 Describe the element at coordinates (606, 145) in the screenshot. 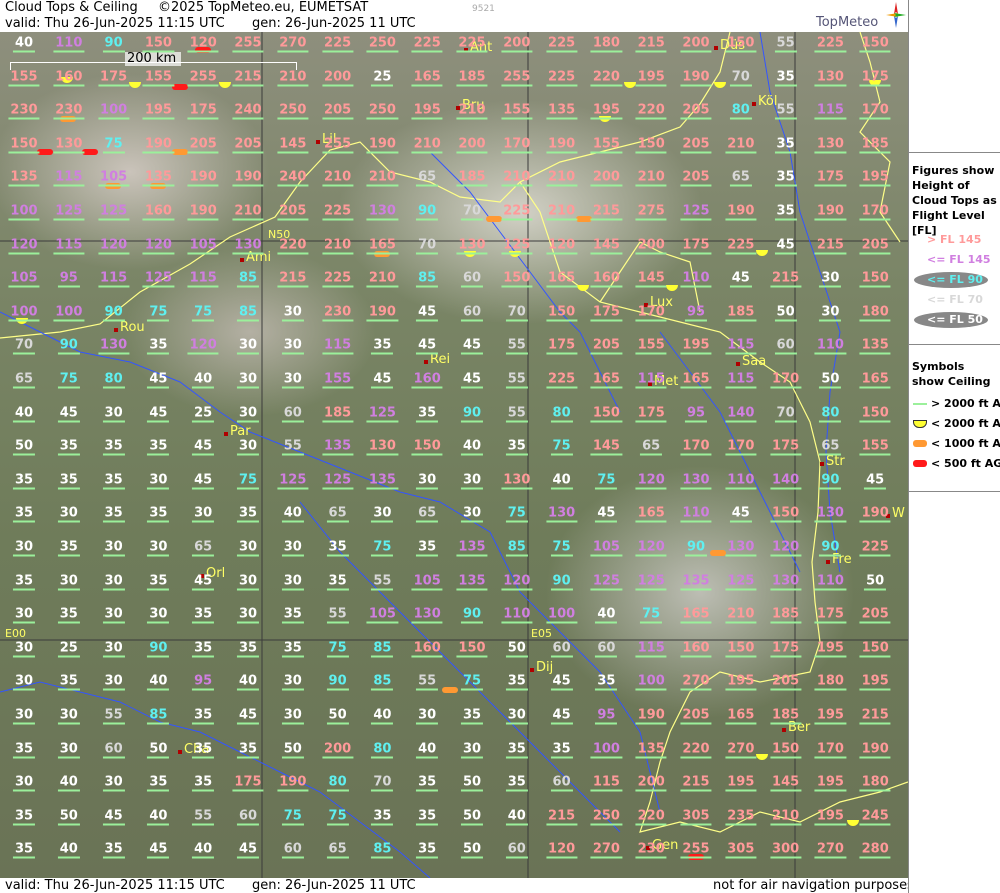

I see `cloud-top-value: 155` at that location.